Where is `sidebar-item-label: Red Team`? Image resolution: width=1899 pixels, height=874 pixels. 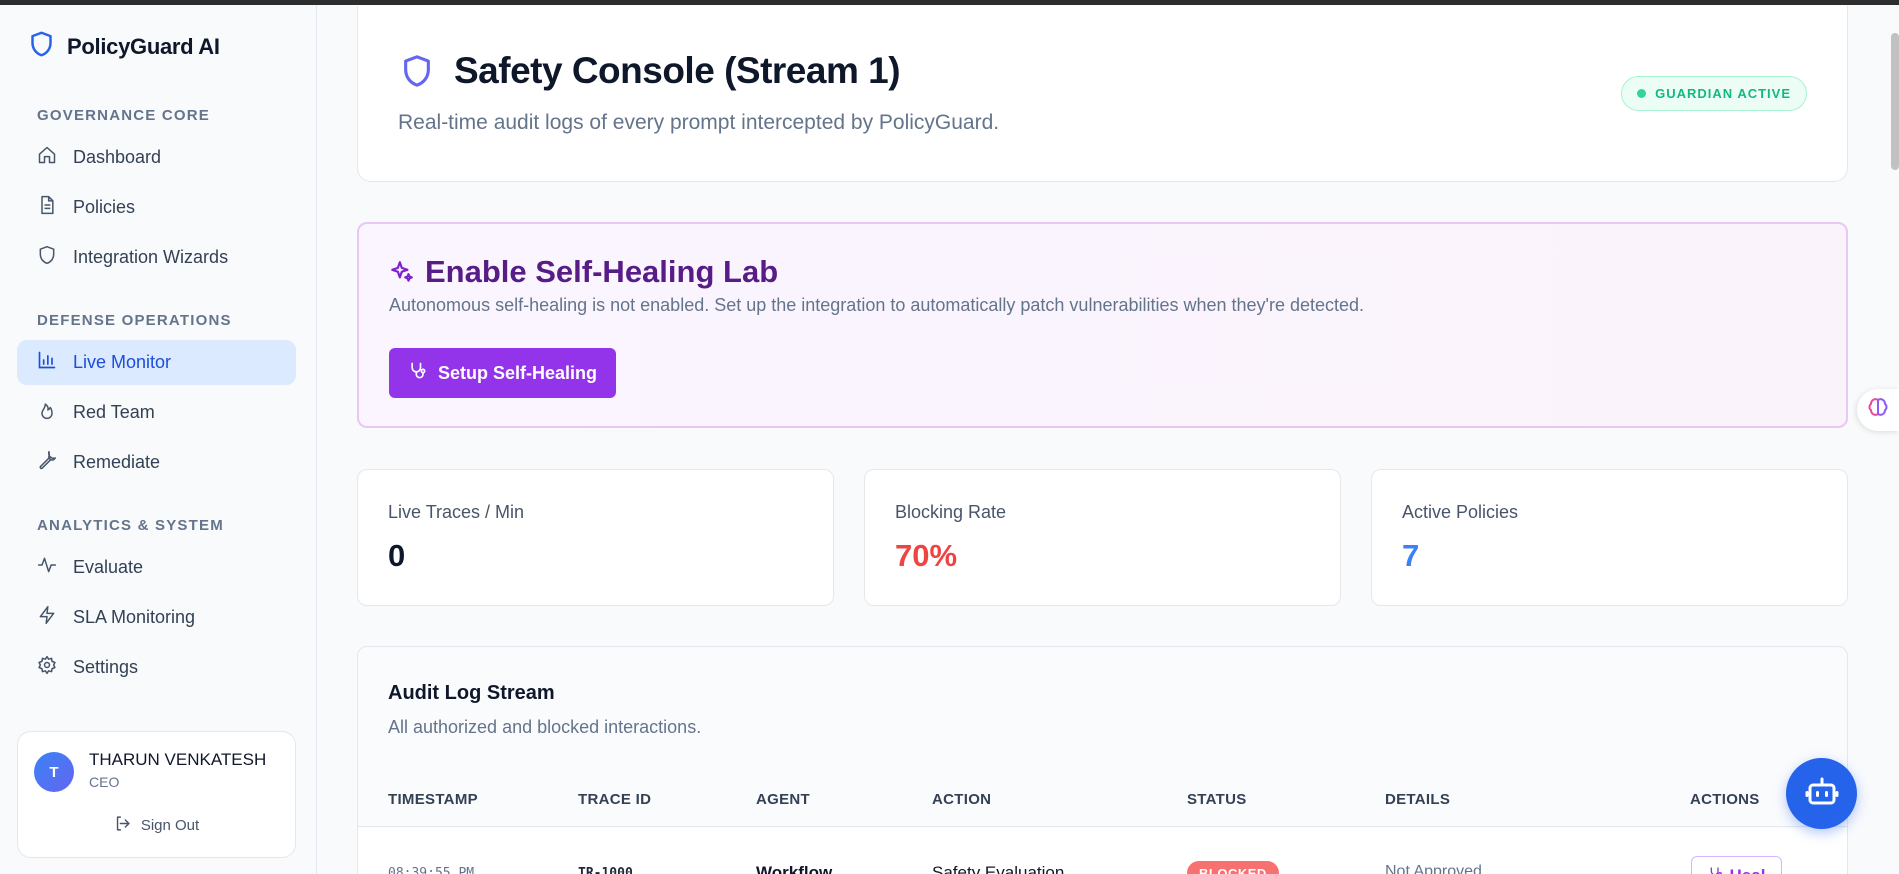
sidebar-item-label: Red Team is located at coordinates (114, 412).